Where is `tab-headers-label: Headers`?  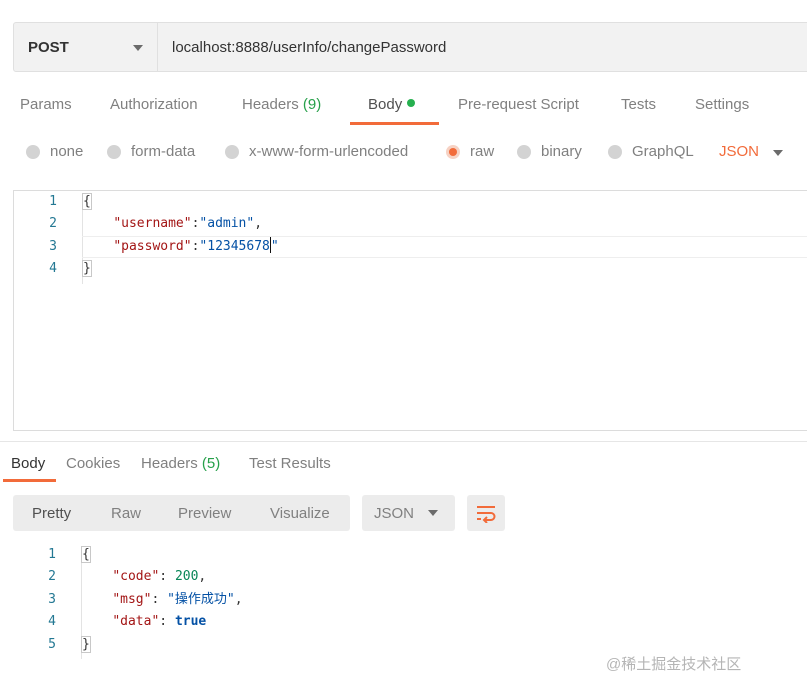
tab-headers-label: Headers is located at coordinates (270, 104).